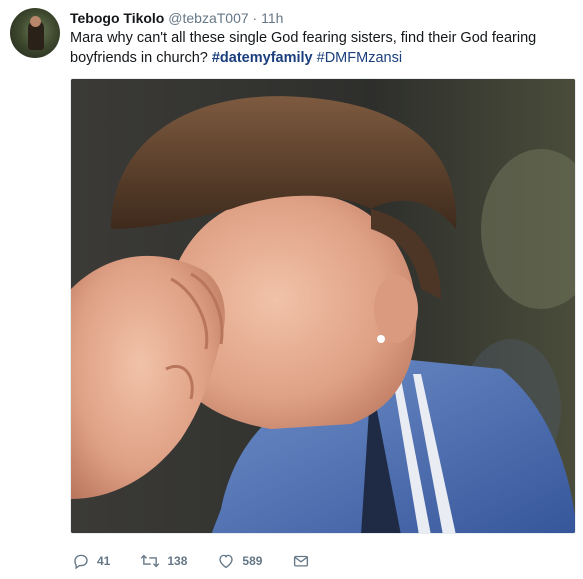 Image resolution: width=583 pixels, height=579 pixels. I want to click on direct-message-button, so click(301, 561).